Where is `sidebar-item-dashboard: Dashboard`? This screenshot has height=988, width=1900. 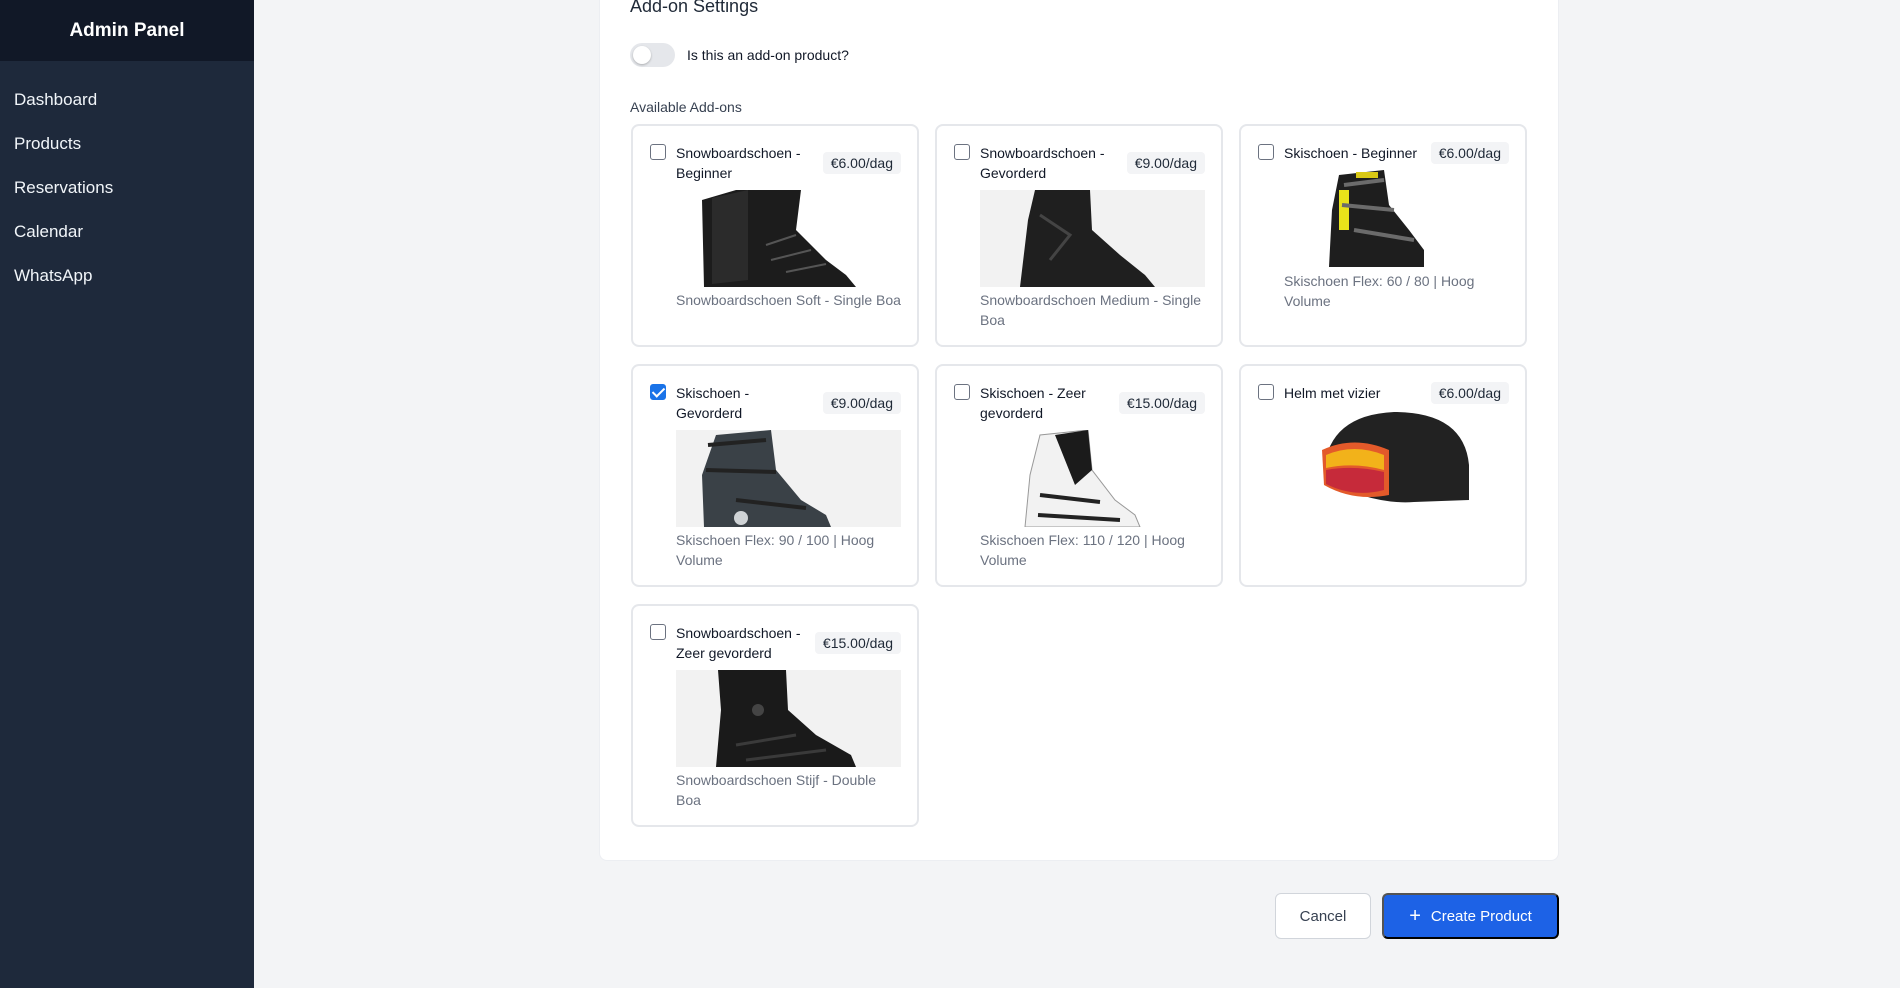
sidebar-item-dashboard: Dashboard is located at coordinates (127, 100).